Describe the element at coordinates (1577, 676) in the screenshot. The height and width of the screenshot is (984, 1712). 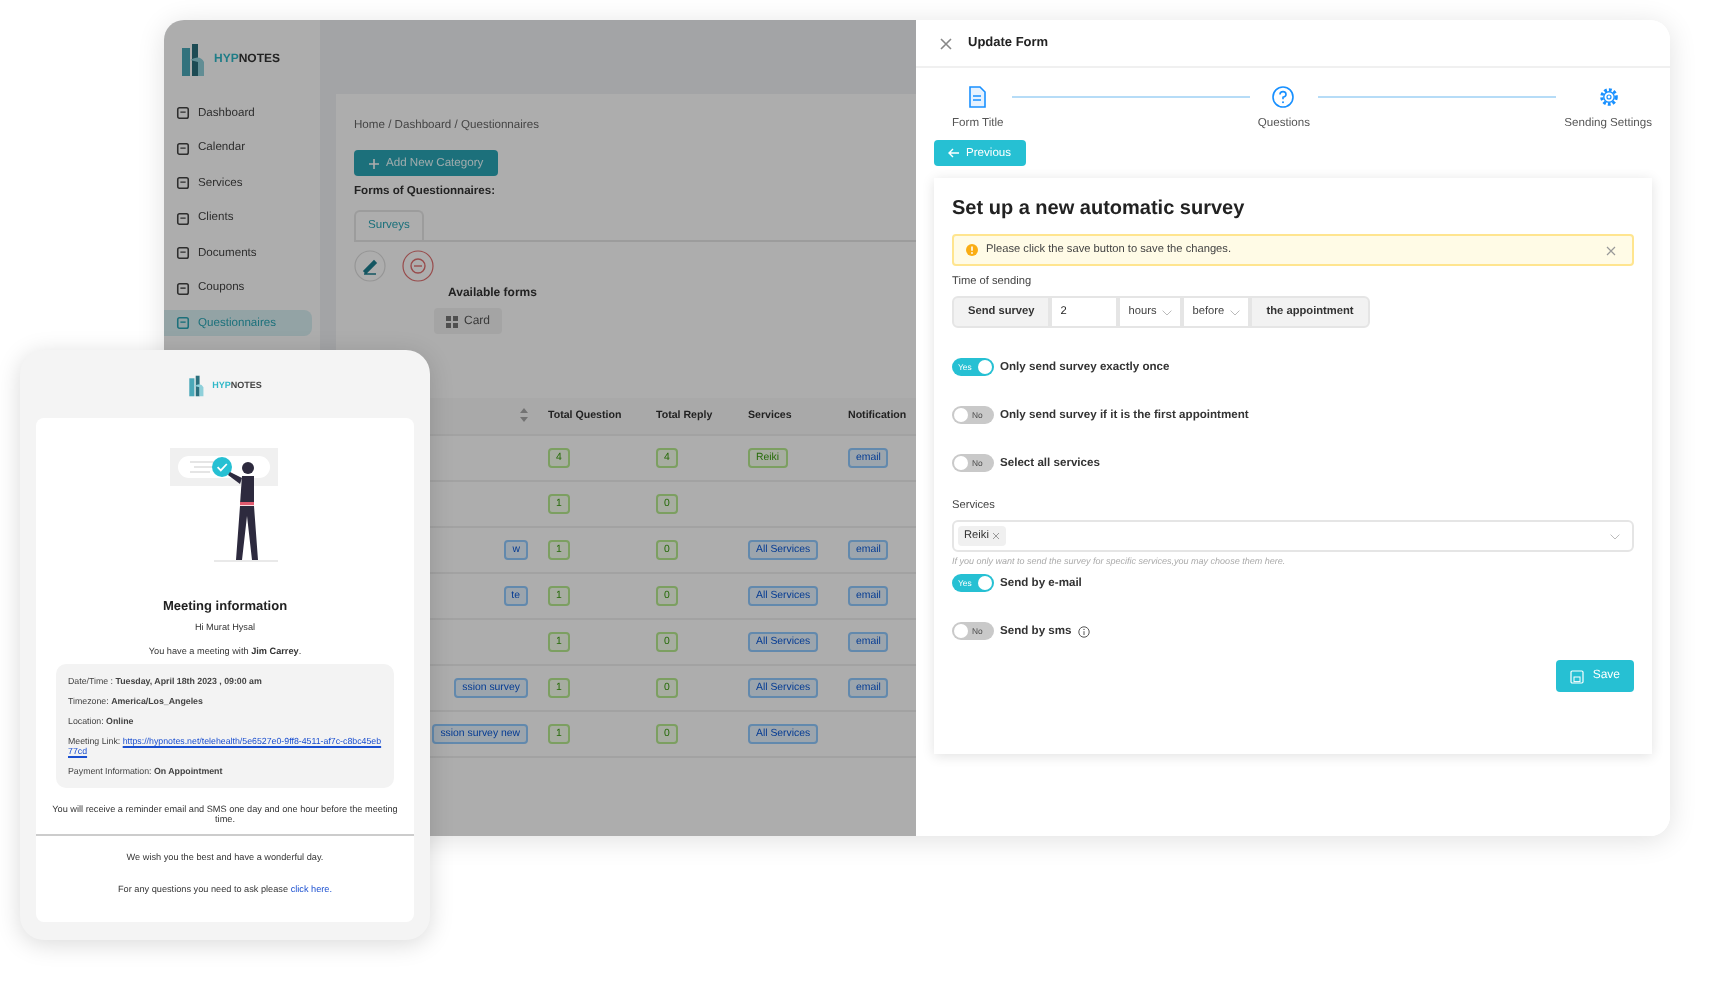
I see `save-icon` at that location.